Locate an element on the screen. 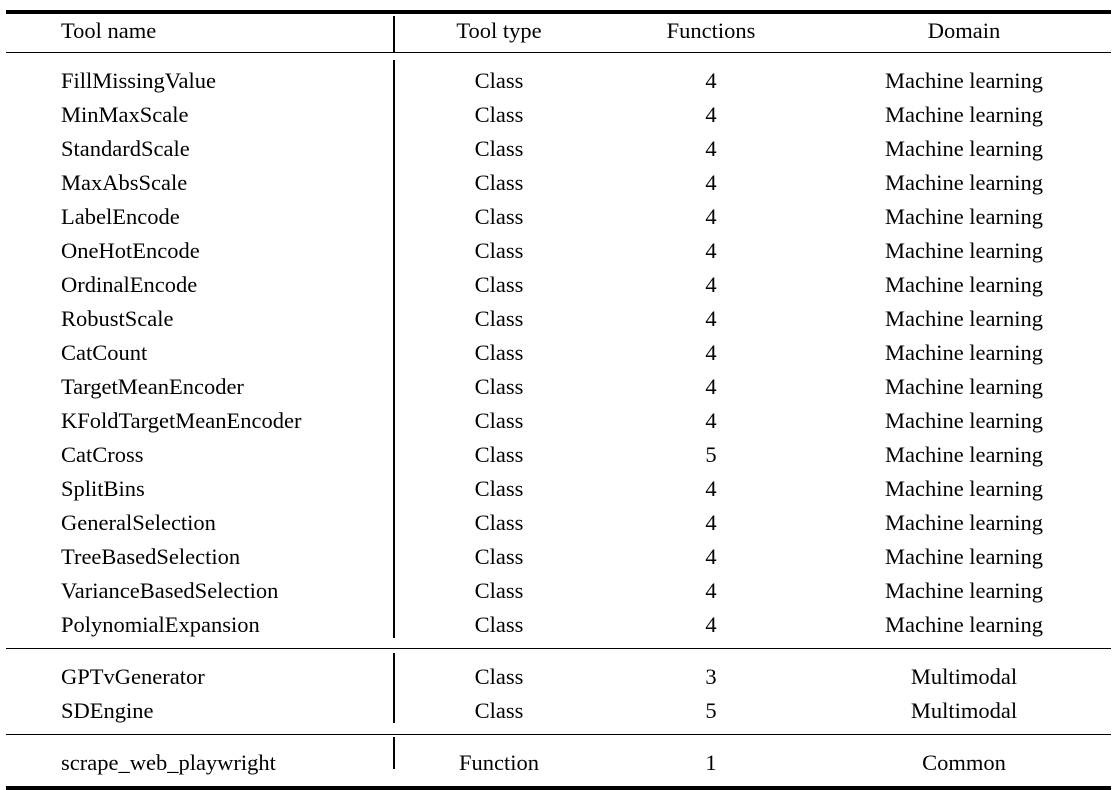 Image resolution: width=1118 pixels, height=790 pixels. column-header-domain: Domain is located at coordinates (964, 31).